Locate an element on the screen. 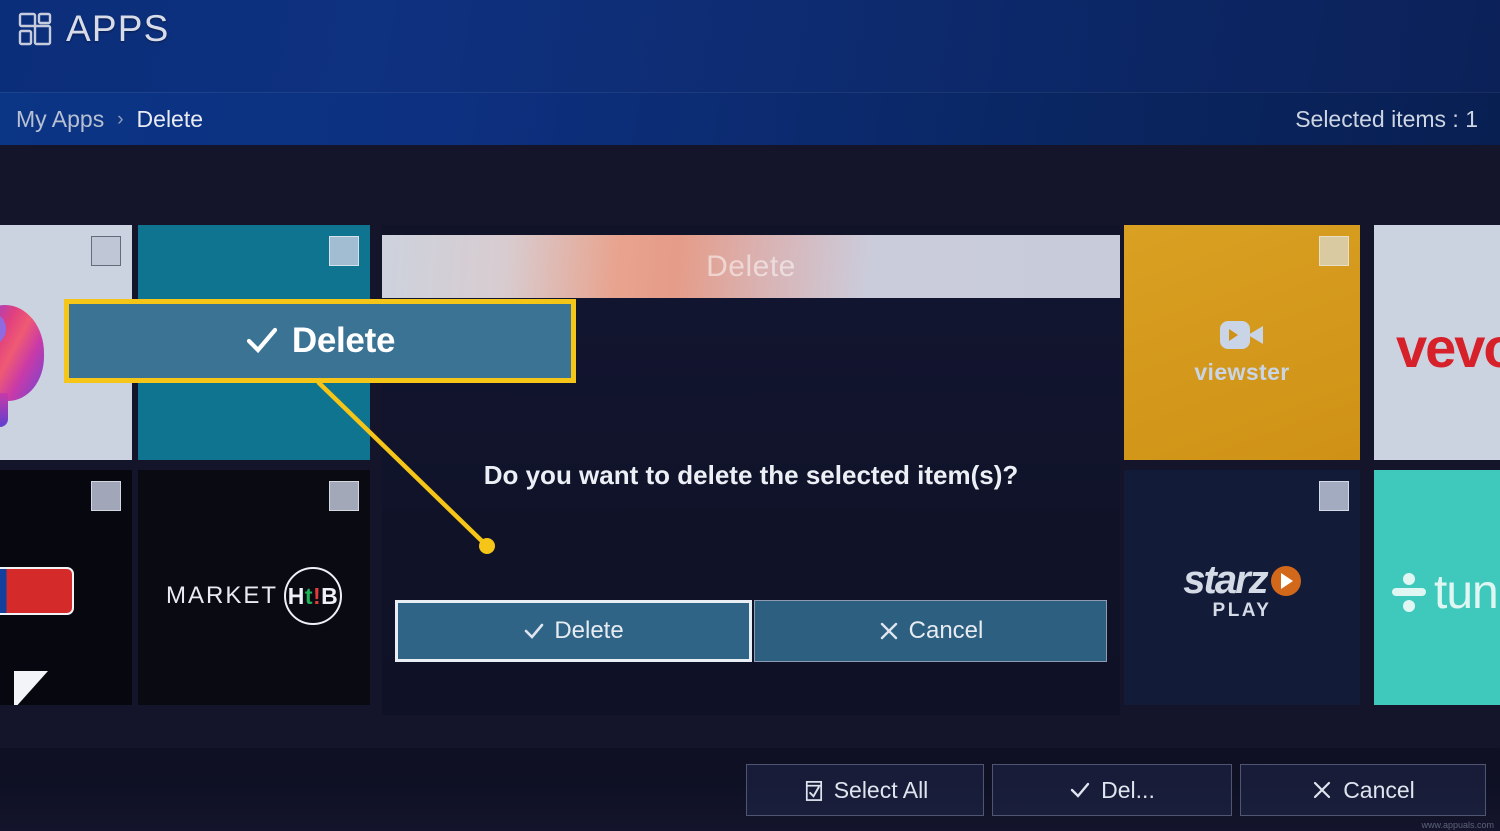  apps-grid-icon is located at coordinates (35, 29).